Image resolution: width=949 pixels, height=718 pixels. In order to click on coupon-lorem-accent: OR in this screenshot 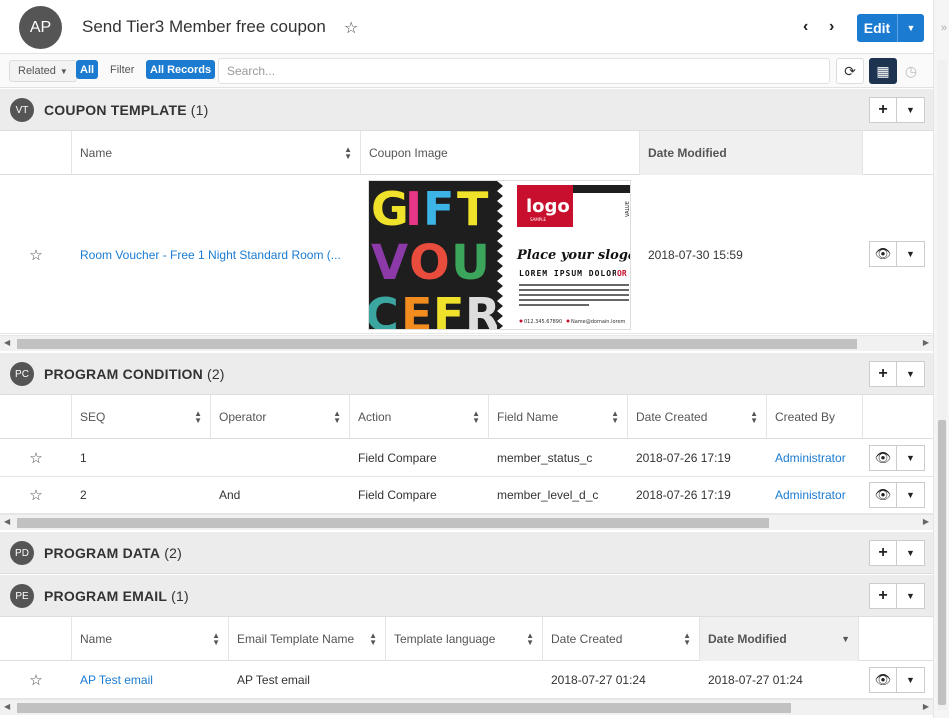, I will do `click(622, 273)`.